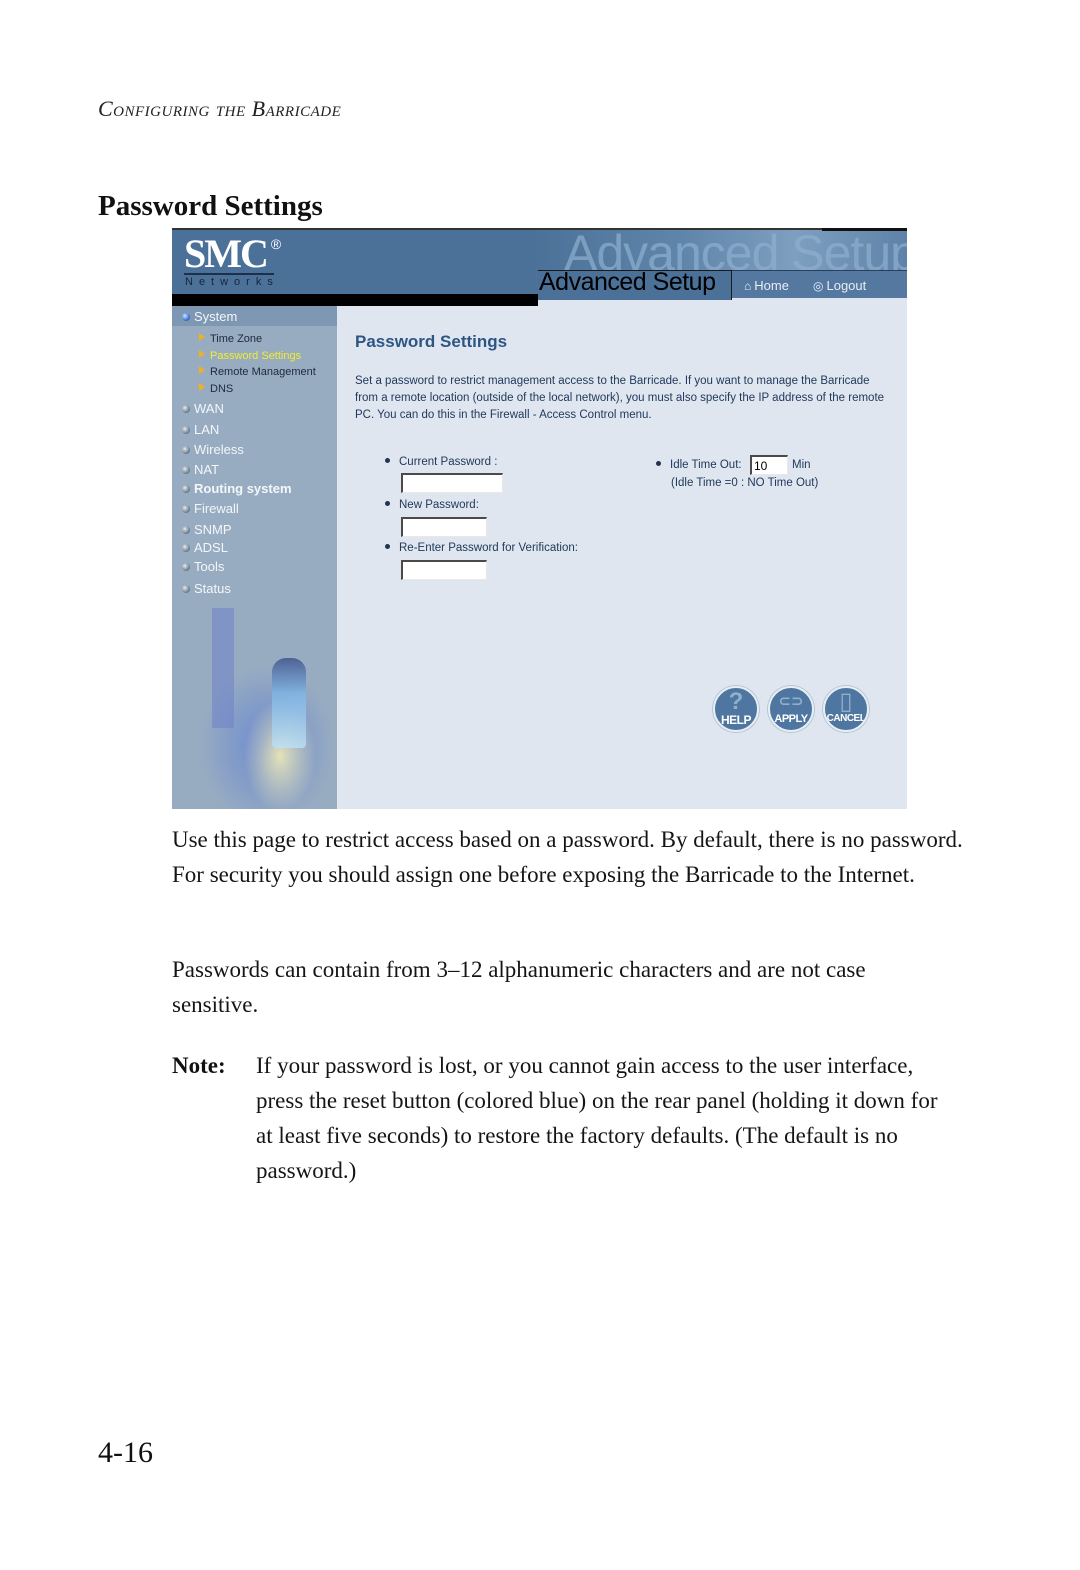  I want to click on idle-timeout-hint: (Idle Time =0 : NO Time Out), so click(745, 483).